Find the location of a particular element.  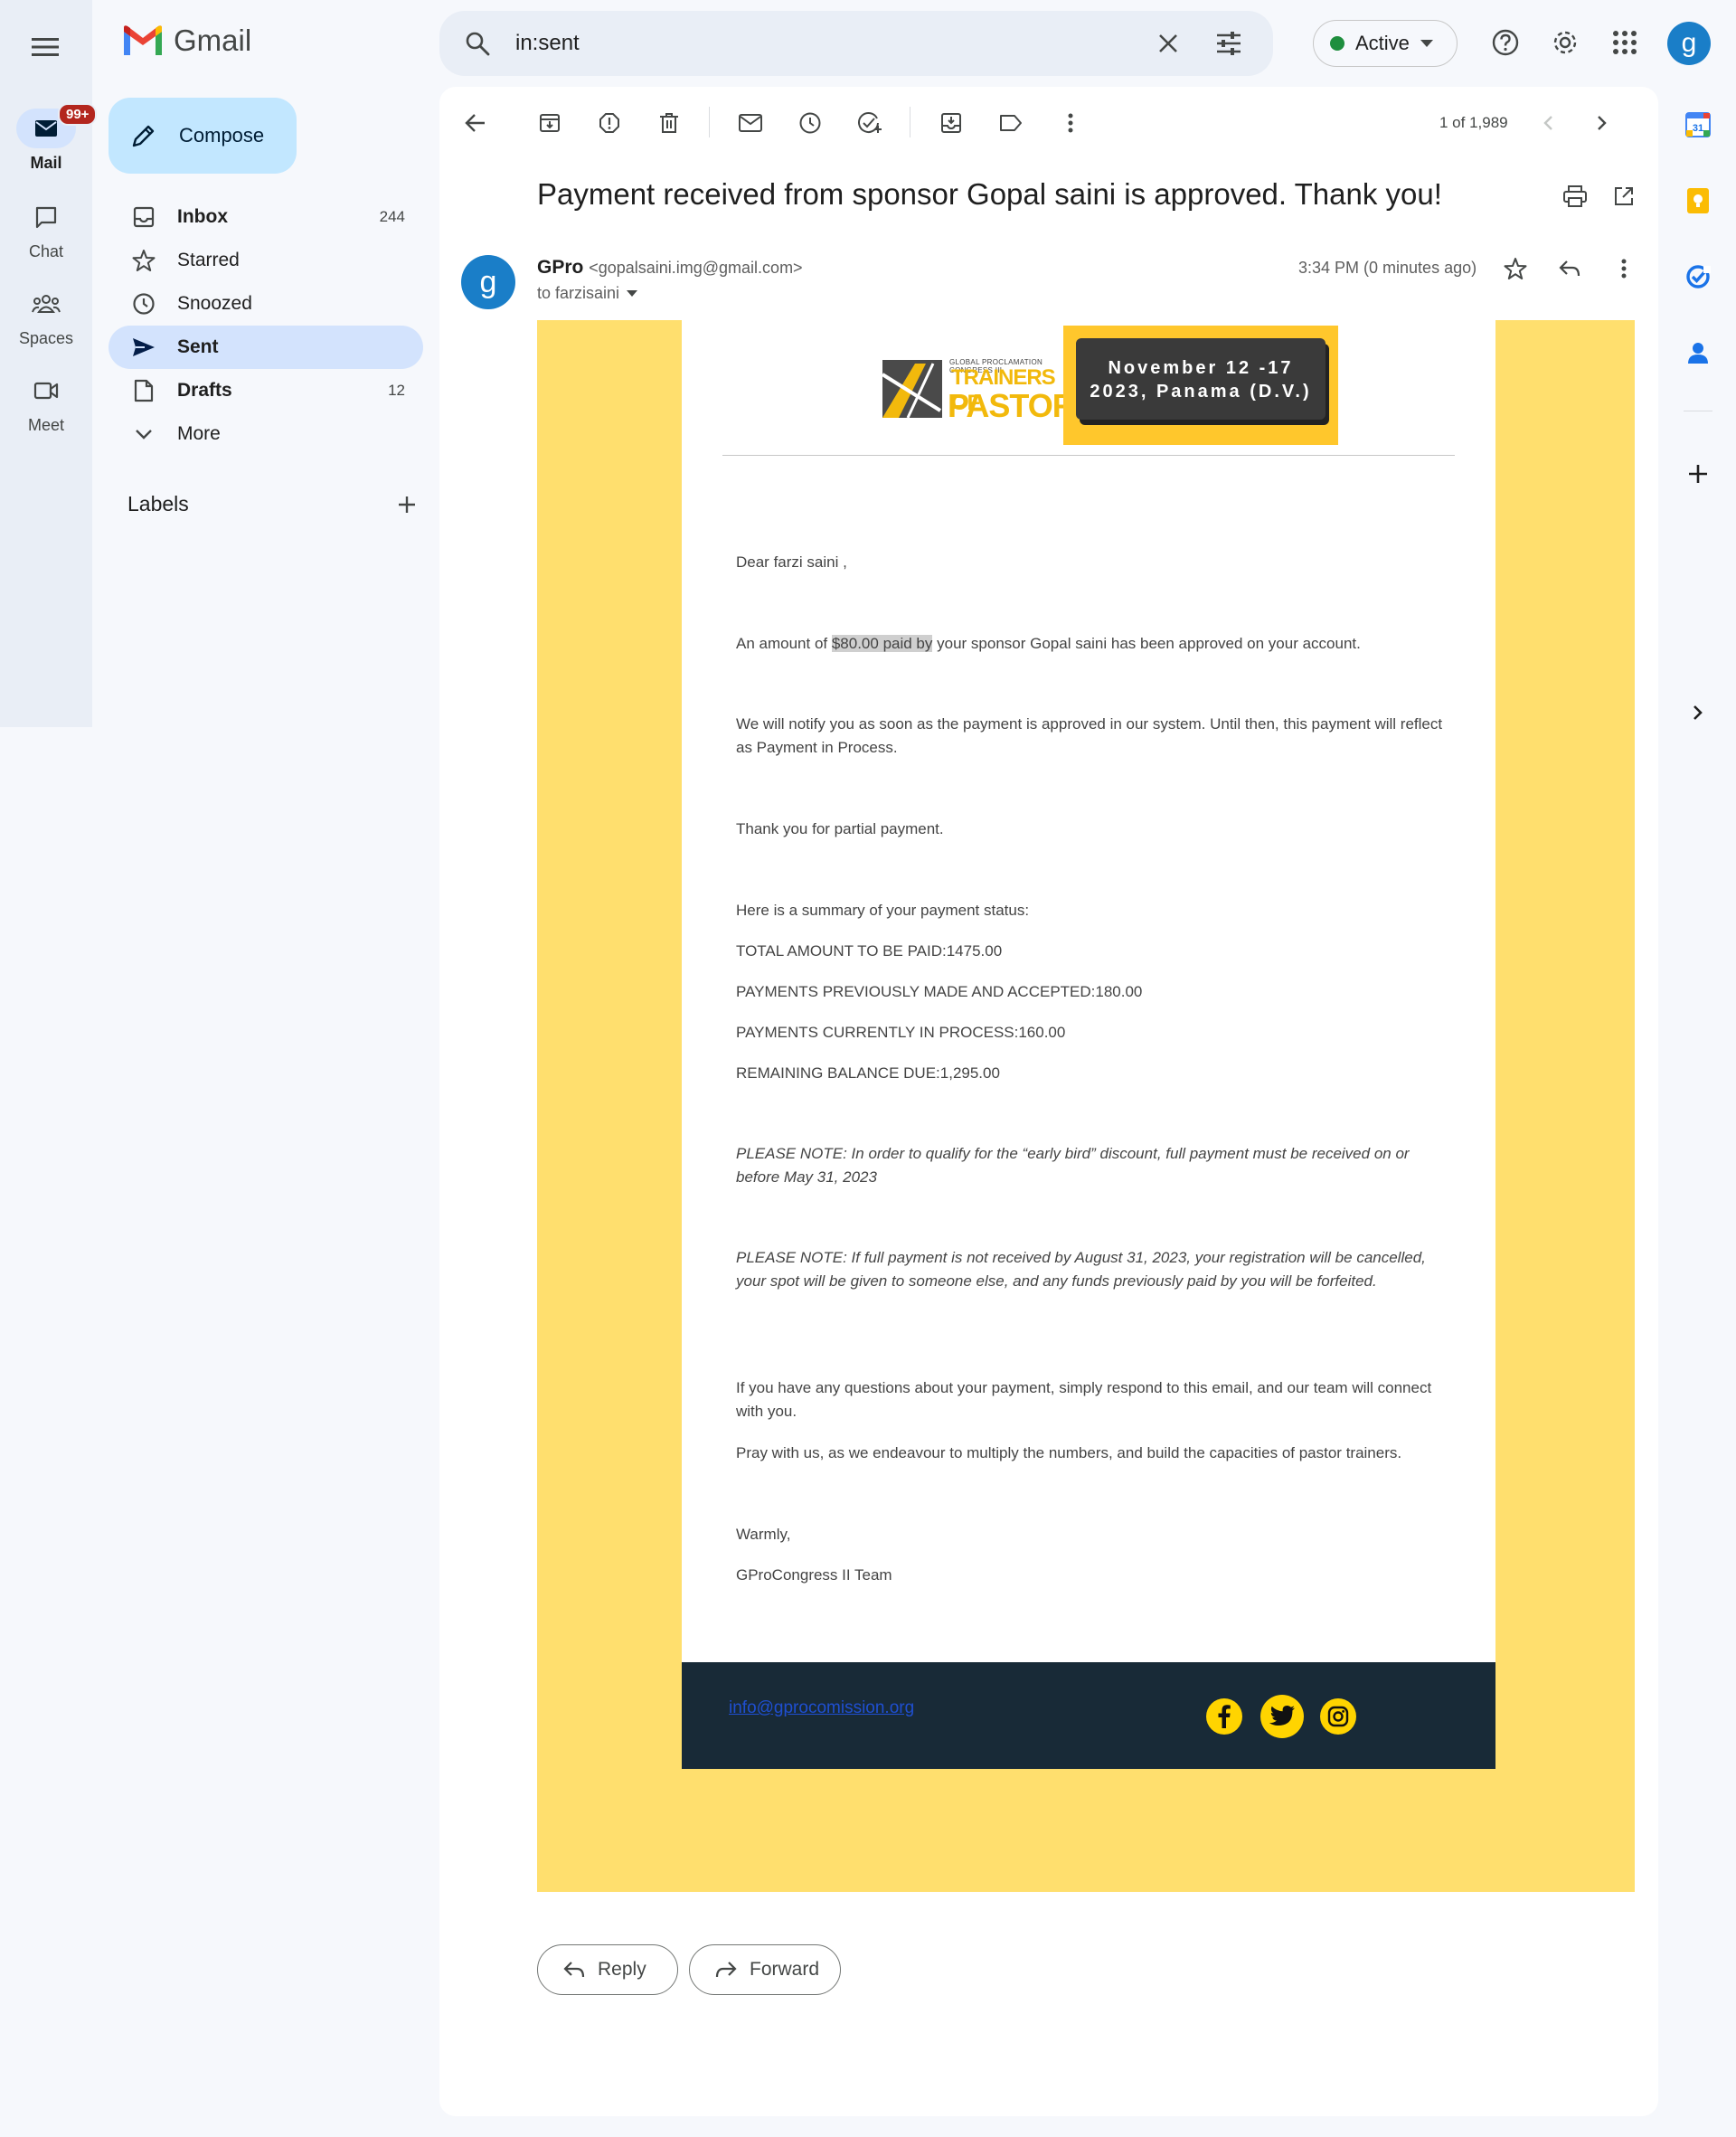

clear-search-button is located at coordinates (1168, 43).